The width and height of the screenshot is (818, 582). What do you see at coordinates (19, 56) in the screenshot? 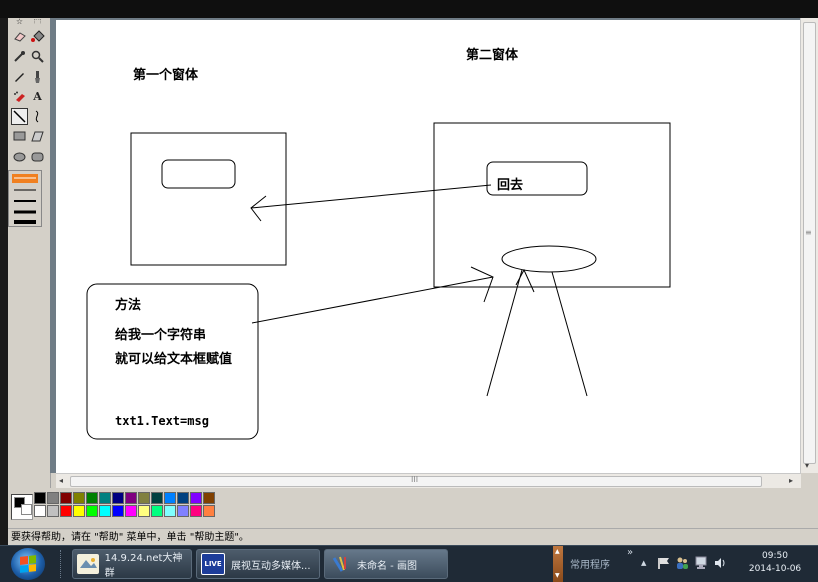
I see `color-picker-tool` at bounding box center [19, 56].